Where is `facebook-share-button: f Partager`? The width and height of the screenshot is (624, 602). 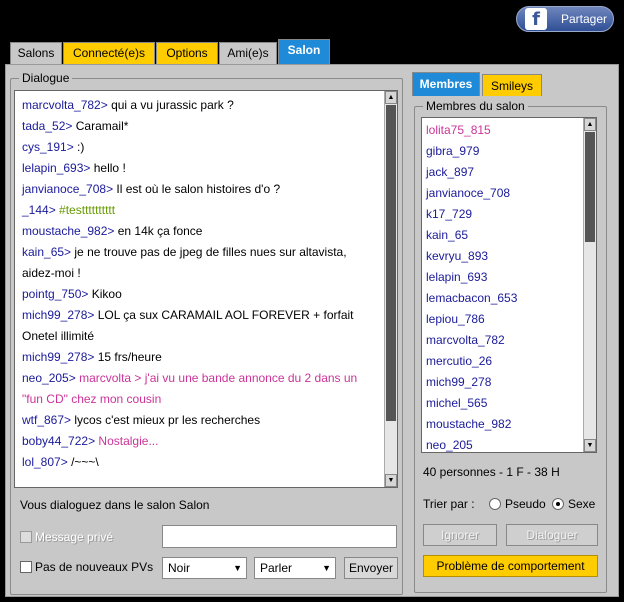 facebook-share-button: f Partager is located at coordinates (565, 19).